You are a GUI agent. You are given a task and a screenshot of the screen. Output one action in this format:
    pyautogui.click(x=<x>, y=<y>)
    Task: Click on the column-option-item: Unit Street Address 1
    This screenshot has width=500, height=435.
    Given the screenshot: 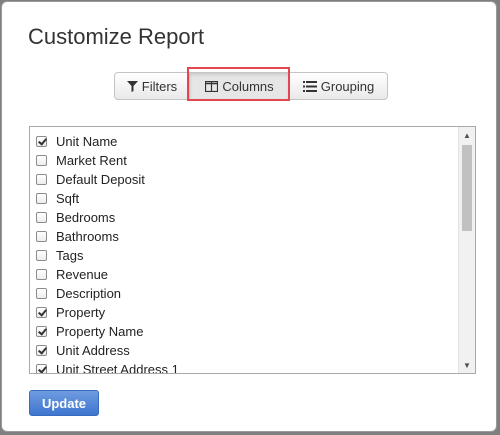 What is the action you would take?
    pyautogui.click(x=107, y=367)
    